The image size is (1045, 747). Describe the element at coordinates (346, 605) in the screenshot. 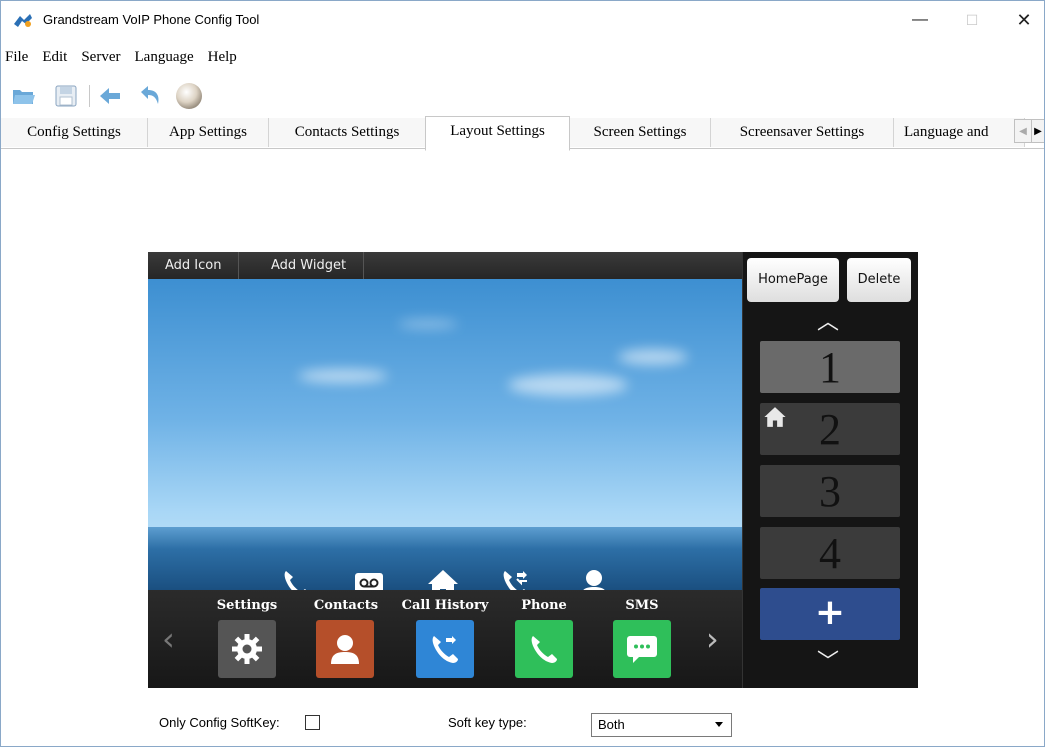

I see `app-label-contacts: Contacts` at that location.